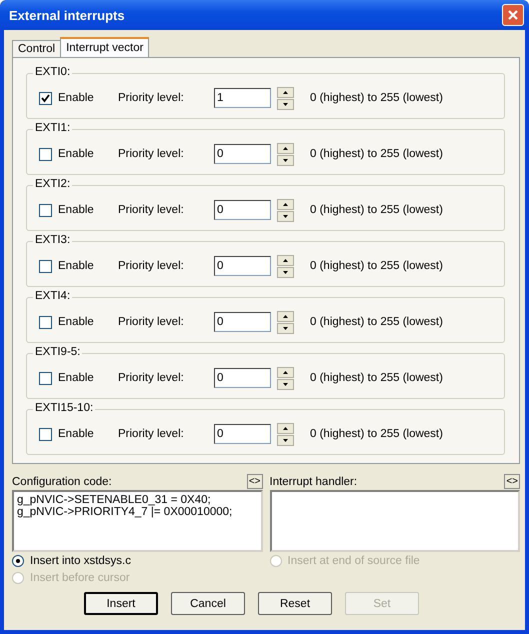  What do you see at coordinates (242, 98) in the screenshot?
I see `priority-field: 1` at bounding box center [242, 98].